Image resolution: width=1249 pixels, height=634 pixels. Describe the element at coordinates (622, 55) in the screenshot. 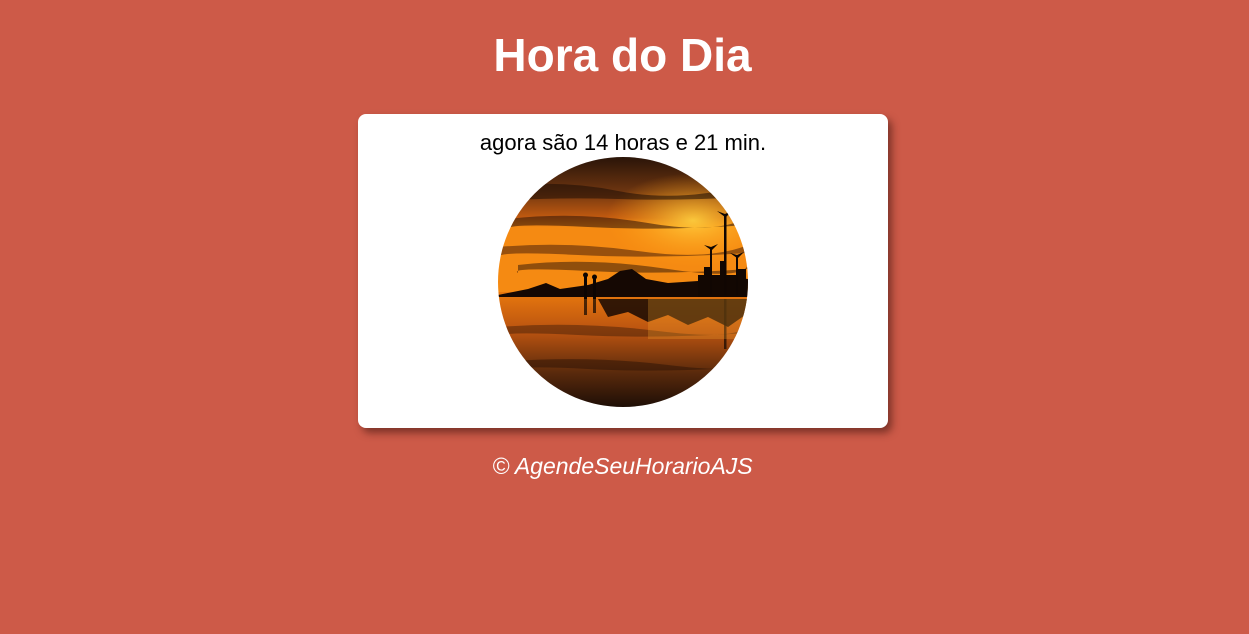

I see `page-title: Hora do Dia` at that location.